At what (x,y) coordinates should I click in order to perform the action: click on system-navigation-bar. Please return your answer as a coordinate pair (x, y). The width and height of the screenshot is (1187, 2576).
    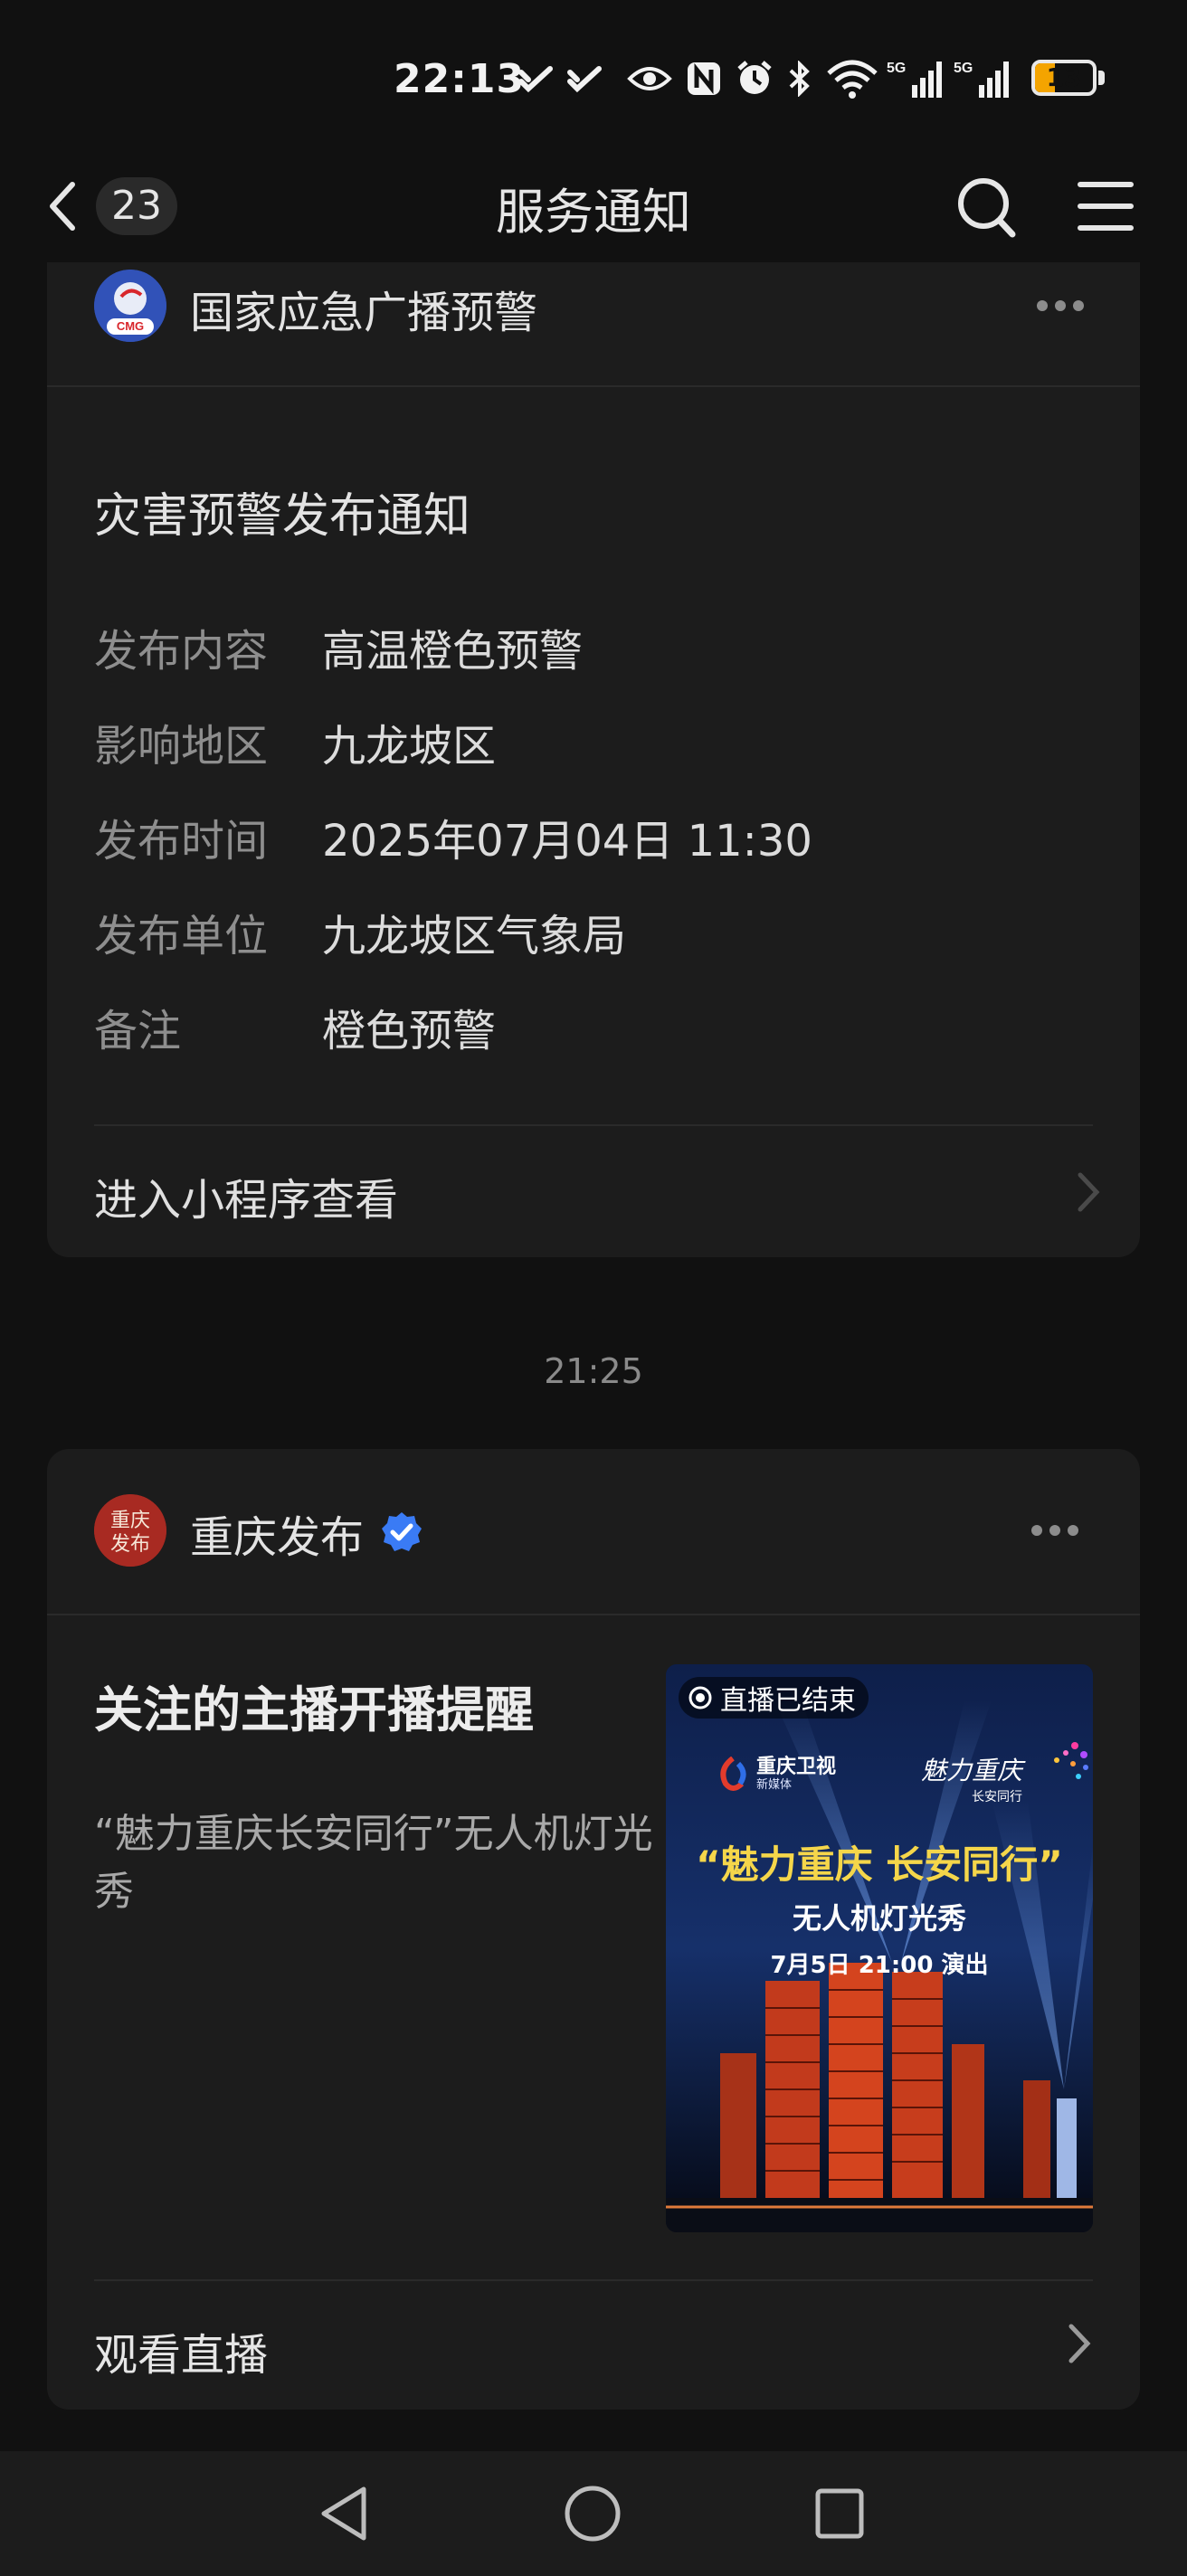
    Looking at the image, I should click on (593, 2513).